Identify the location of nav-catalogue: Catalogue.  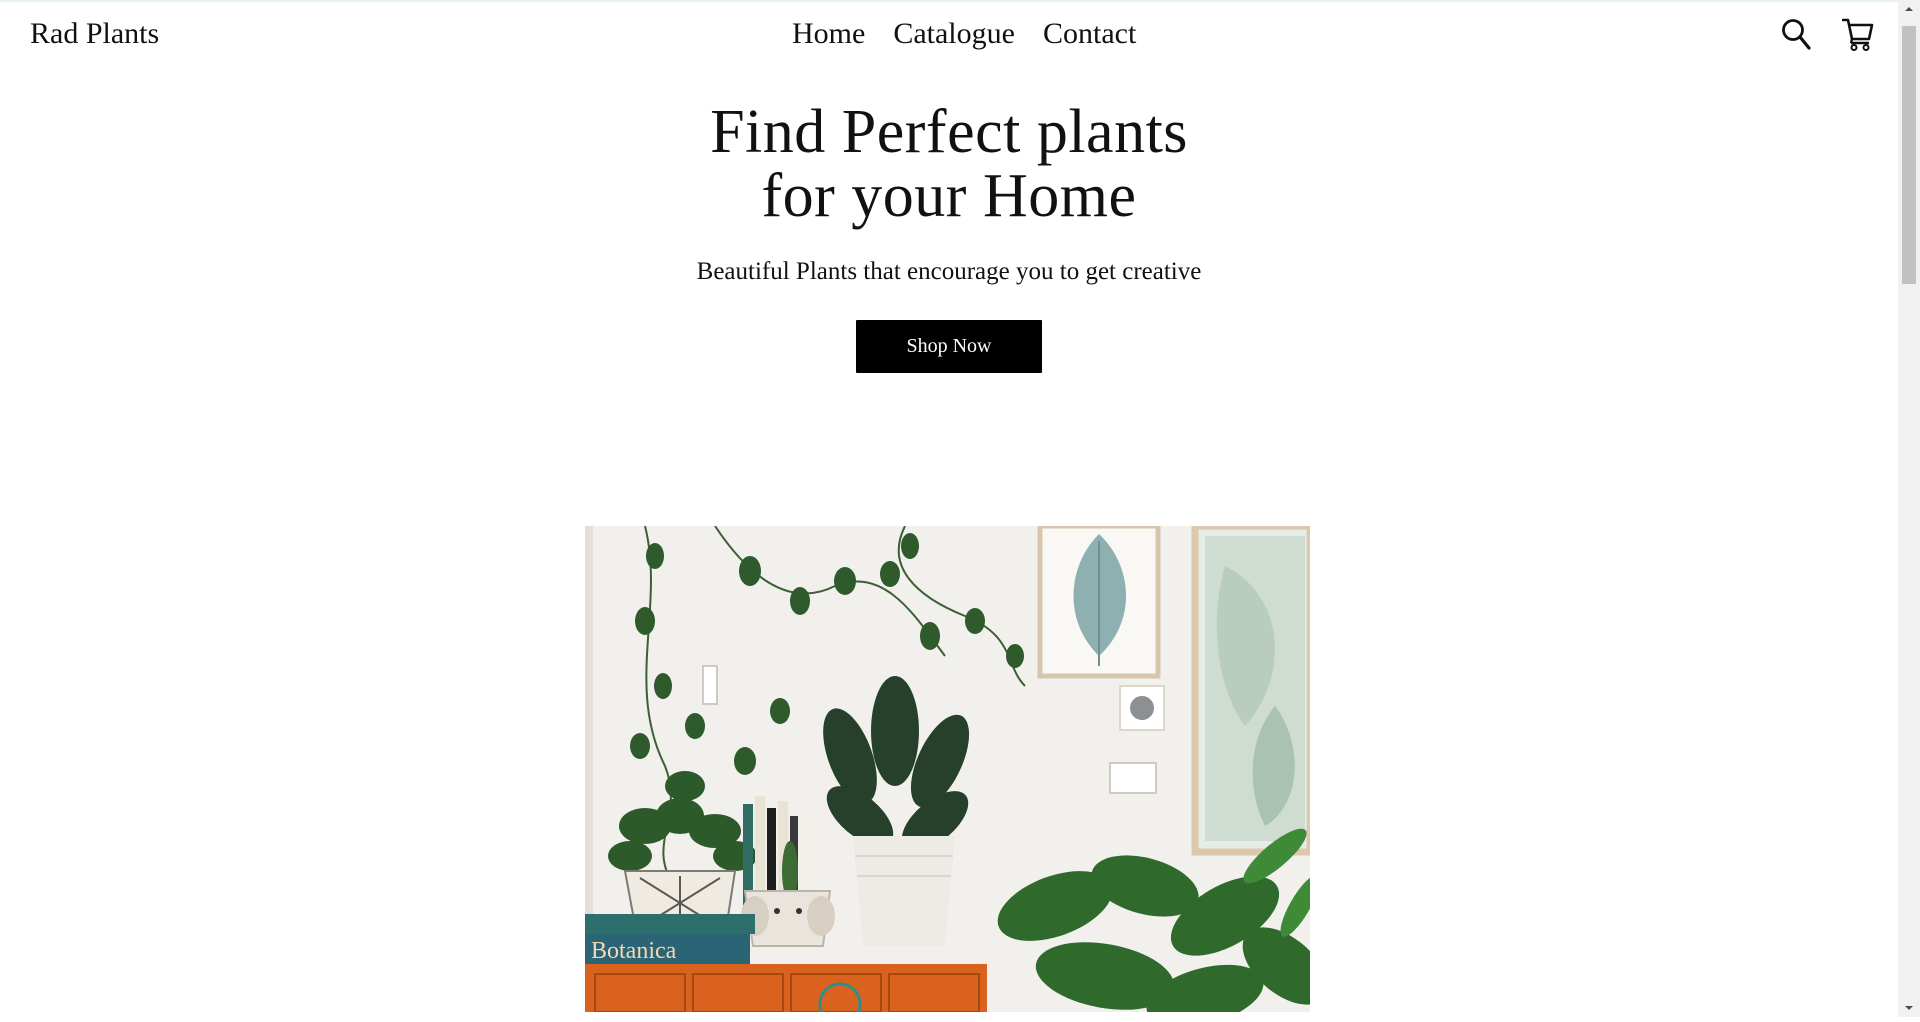
(954, 34).